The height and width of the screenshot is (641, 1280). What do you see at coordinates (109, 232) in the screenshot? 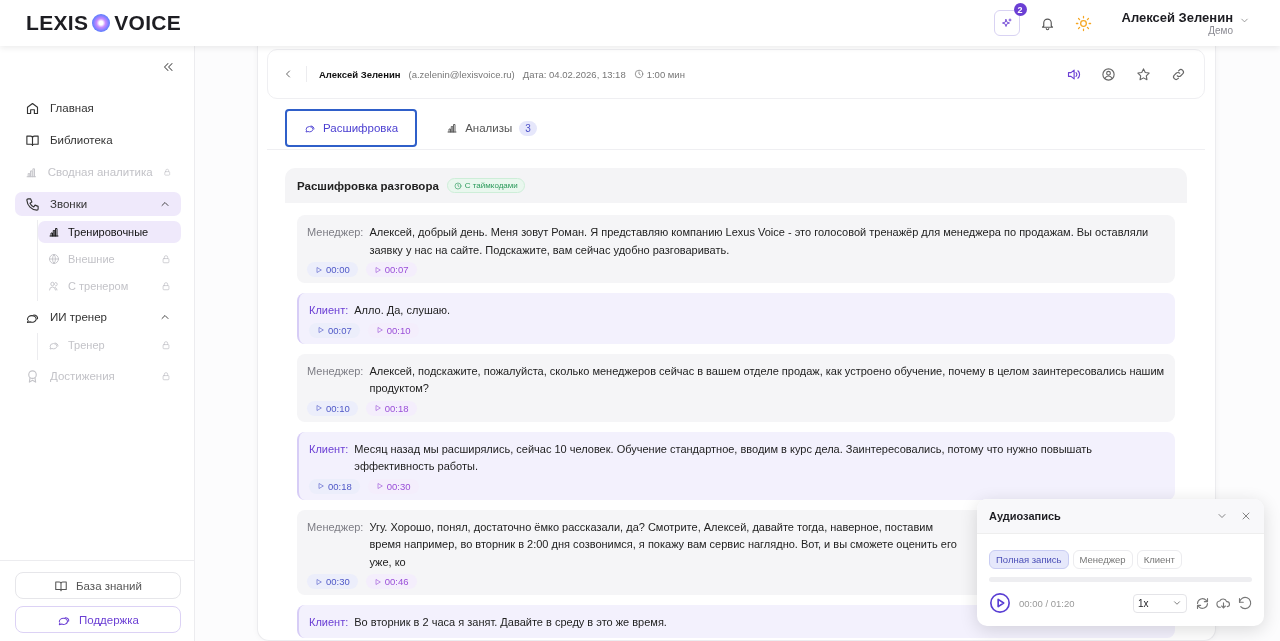
I see `sidebar-item: Тренировочные` at bounding box center [109, 232].